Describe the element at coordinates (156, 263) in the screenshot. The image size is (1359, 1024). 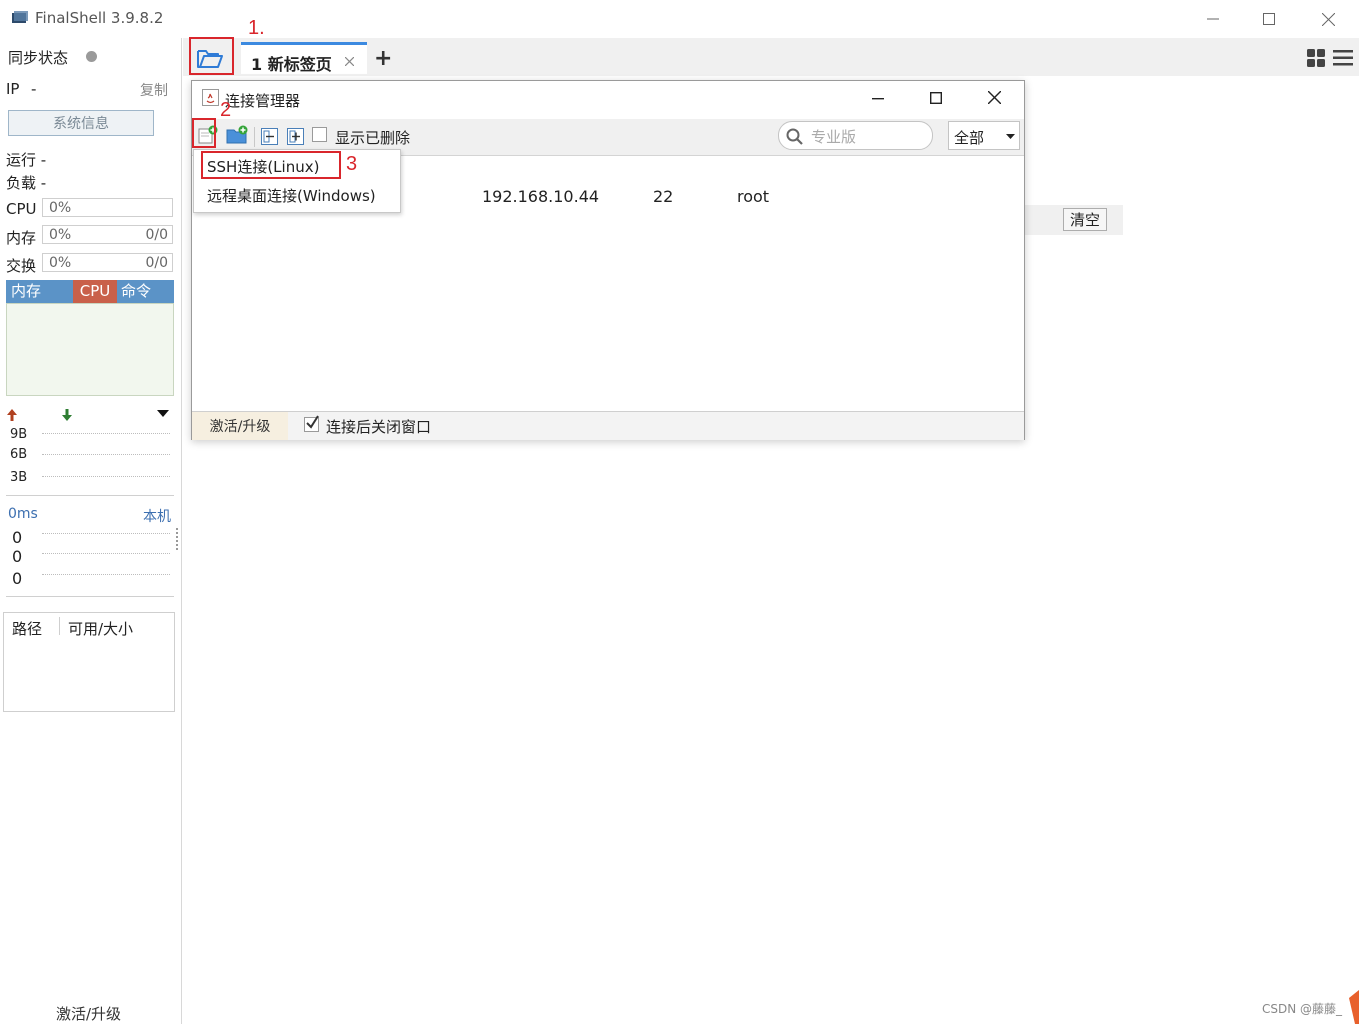
I see `swap-usage-count: 0/0` at that location.